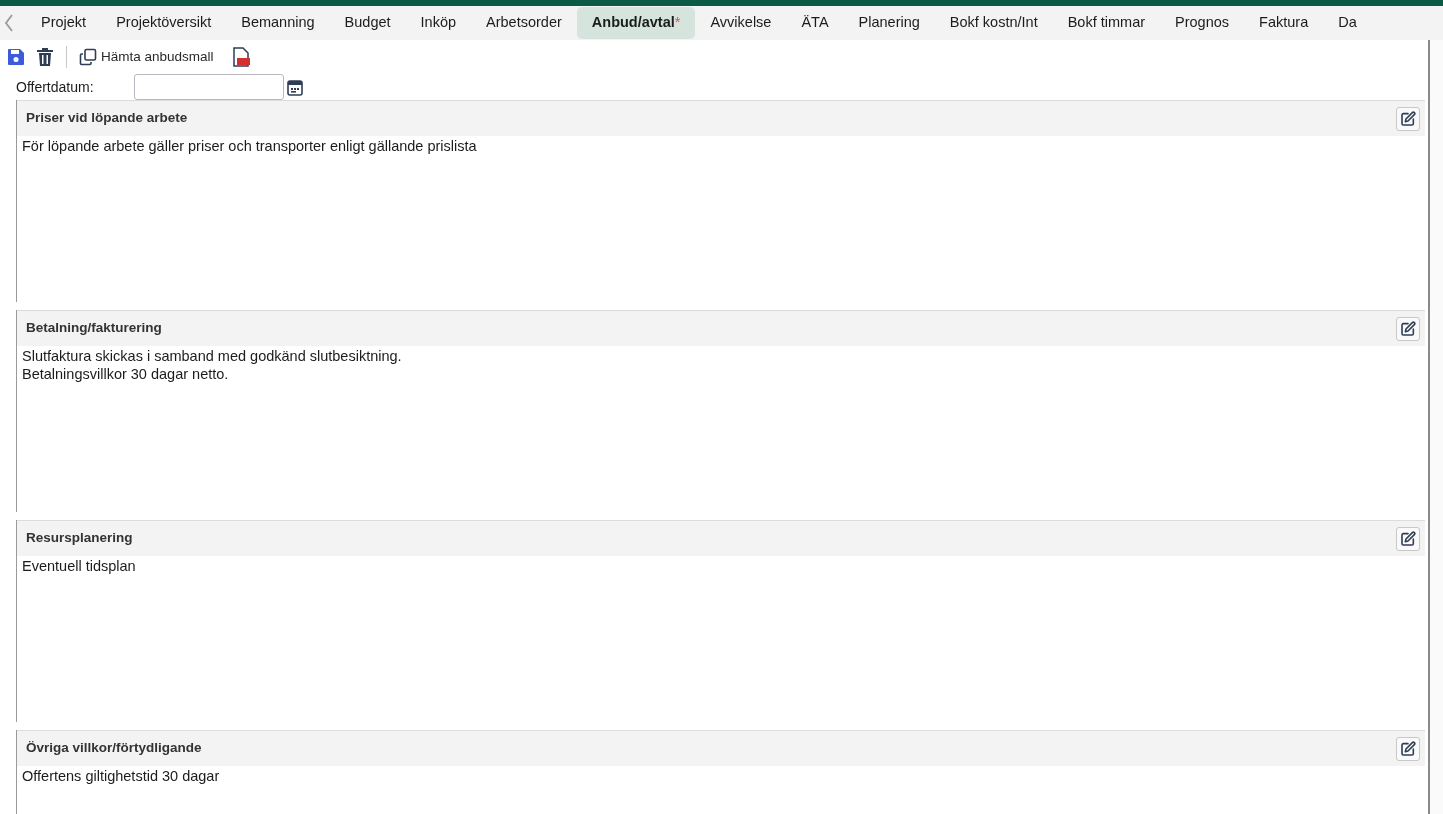 This screenshot has height=814, width=1443. What do you see at coordinates (295, 87) in the screenshot?
I see `calendar-icon` at bounding box center [295, 87].